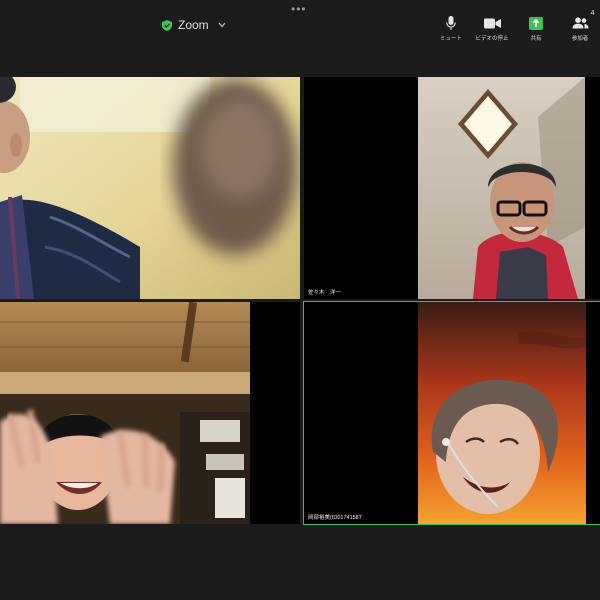  Describe the element at coordinates (580, 39) in the screenshot. I see `participants-label: 参加者` at that location.